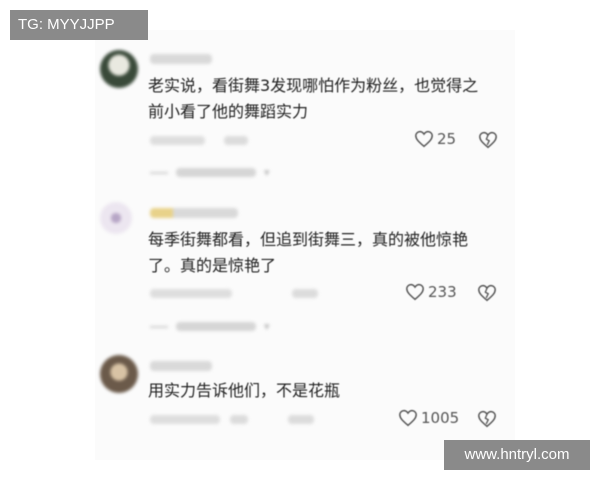  What do you see at coordinates (308, 239) in the screenshot?
I see `comment-text-line: 每季街舞都看，但追到街舞三，真的被他惊艳` at bounding box center [308, 239].